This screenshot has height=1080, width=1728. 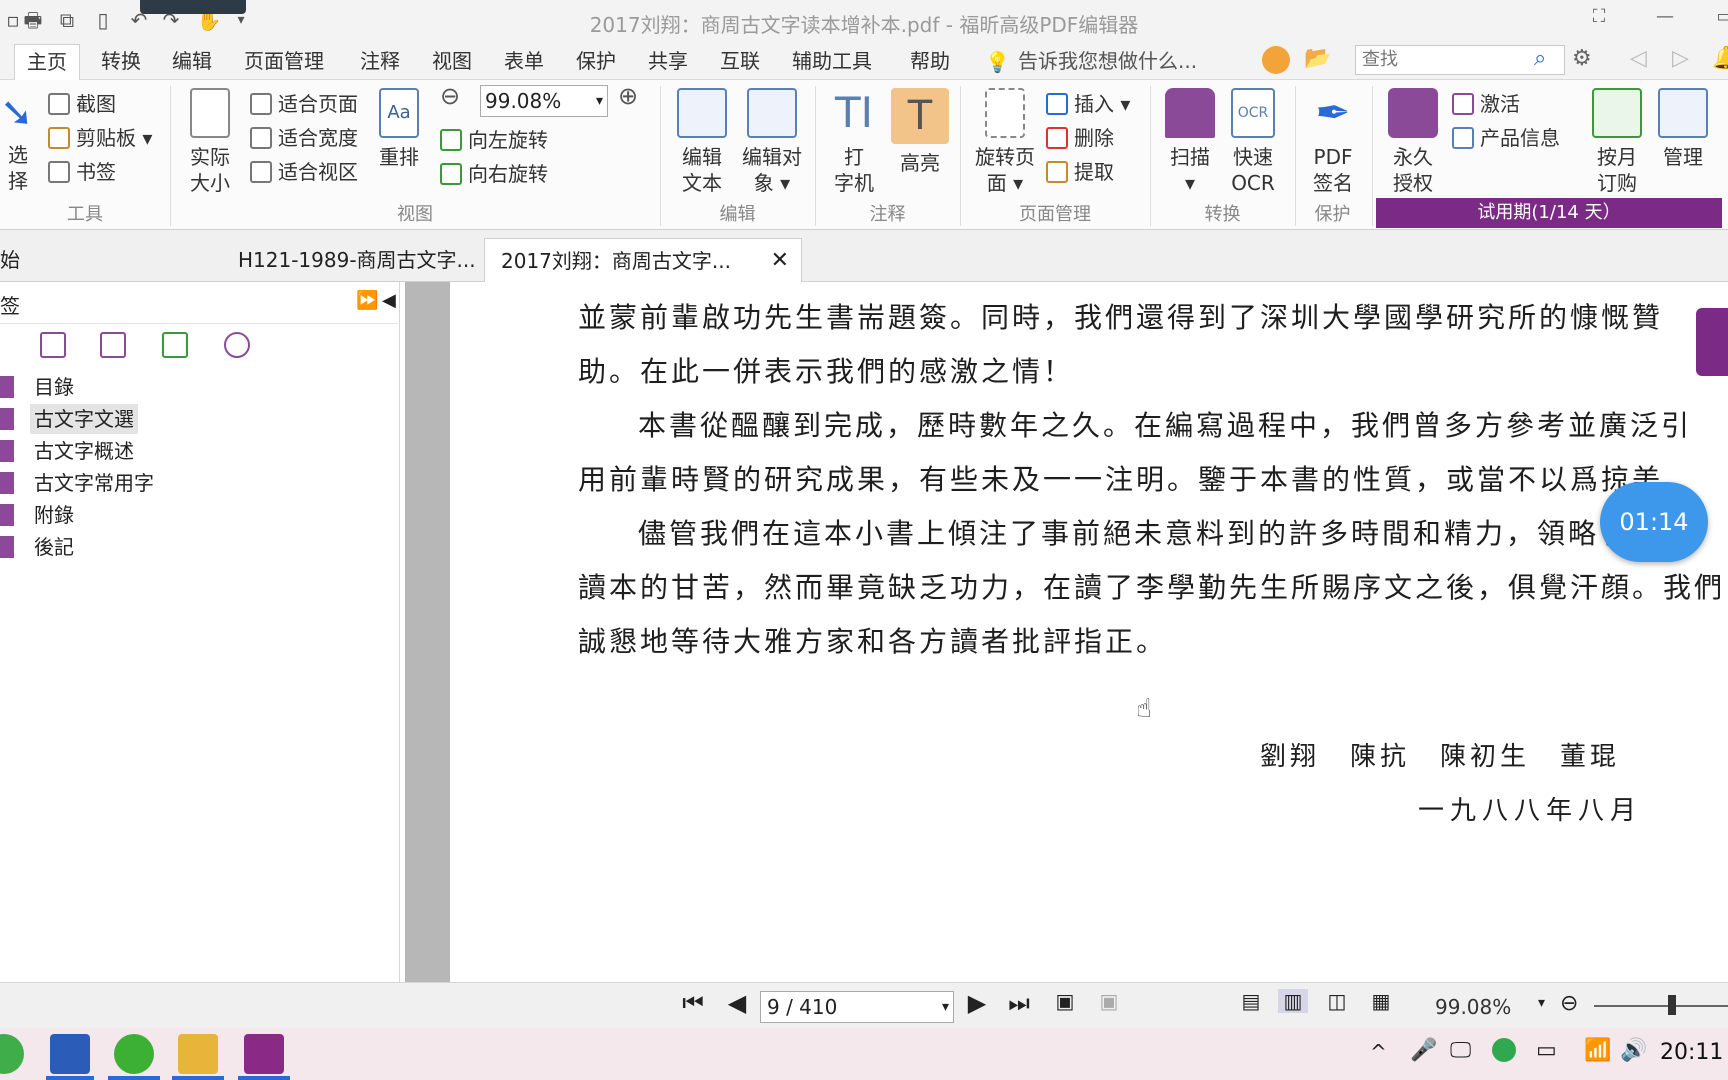 I want to click on fit-view-button: 适合视区, so click(x=304, y=170).